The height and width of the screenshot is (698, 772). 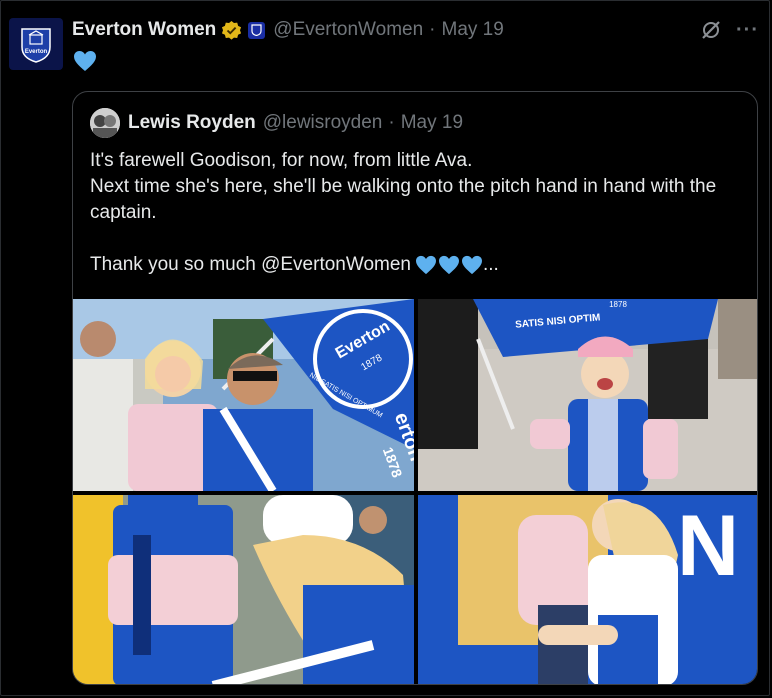 What do you see at coordinates (105, 123) in the screenshot?
I see `quoted-author-avatar` at bounding box center [105, 123].